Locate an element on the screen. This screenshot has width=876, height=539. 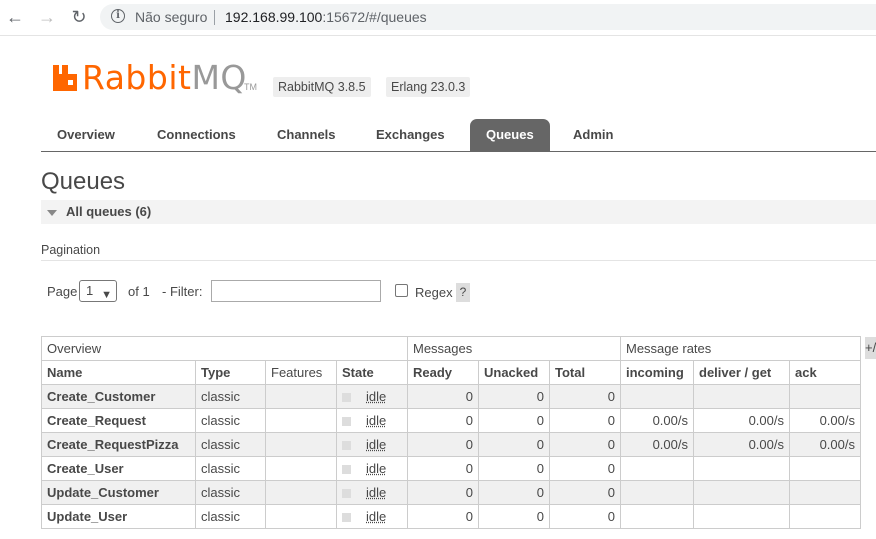
tab-admin: Admin is located at coordinates (593, 135).